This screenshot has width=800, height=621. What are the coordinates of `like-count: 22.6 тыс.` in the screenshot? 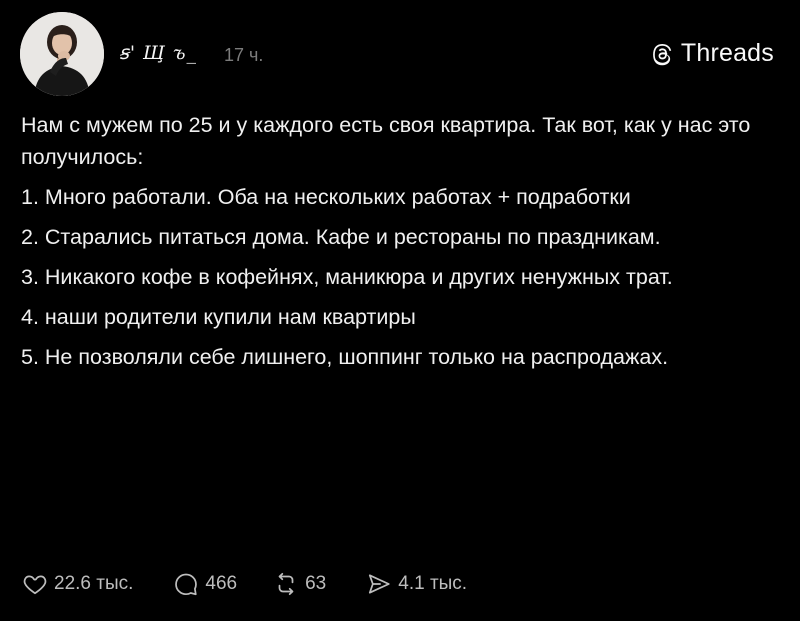 It's located at (94, 583).